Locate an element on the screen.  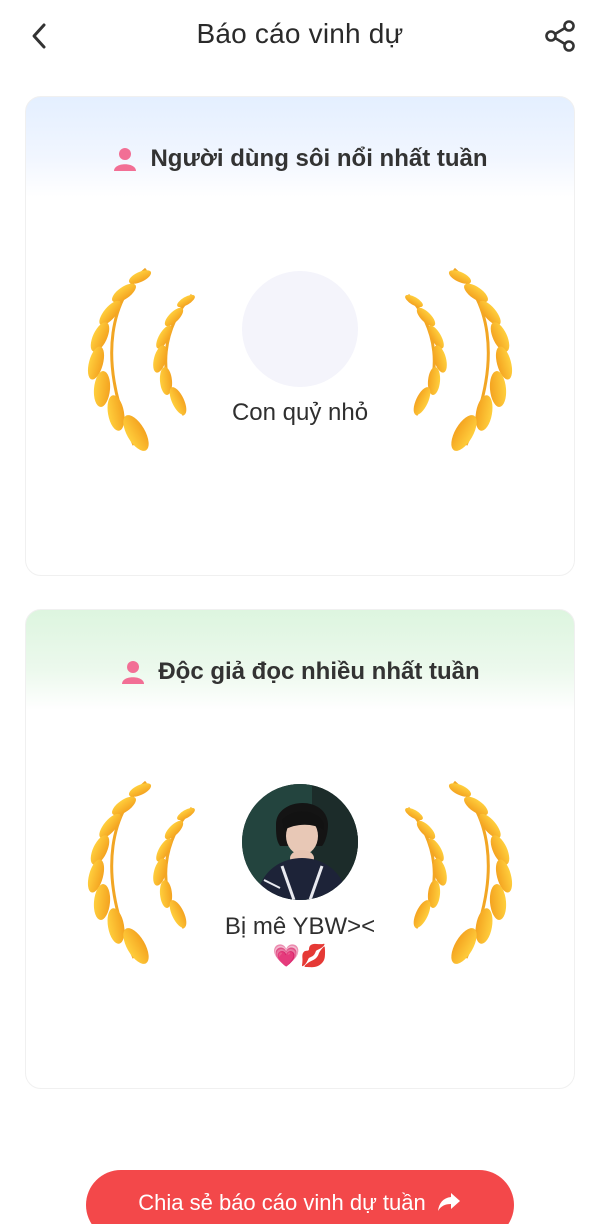
user-name-emojis: 💗💋 is located at coordinates (300, 956).